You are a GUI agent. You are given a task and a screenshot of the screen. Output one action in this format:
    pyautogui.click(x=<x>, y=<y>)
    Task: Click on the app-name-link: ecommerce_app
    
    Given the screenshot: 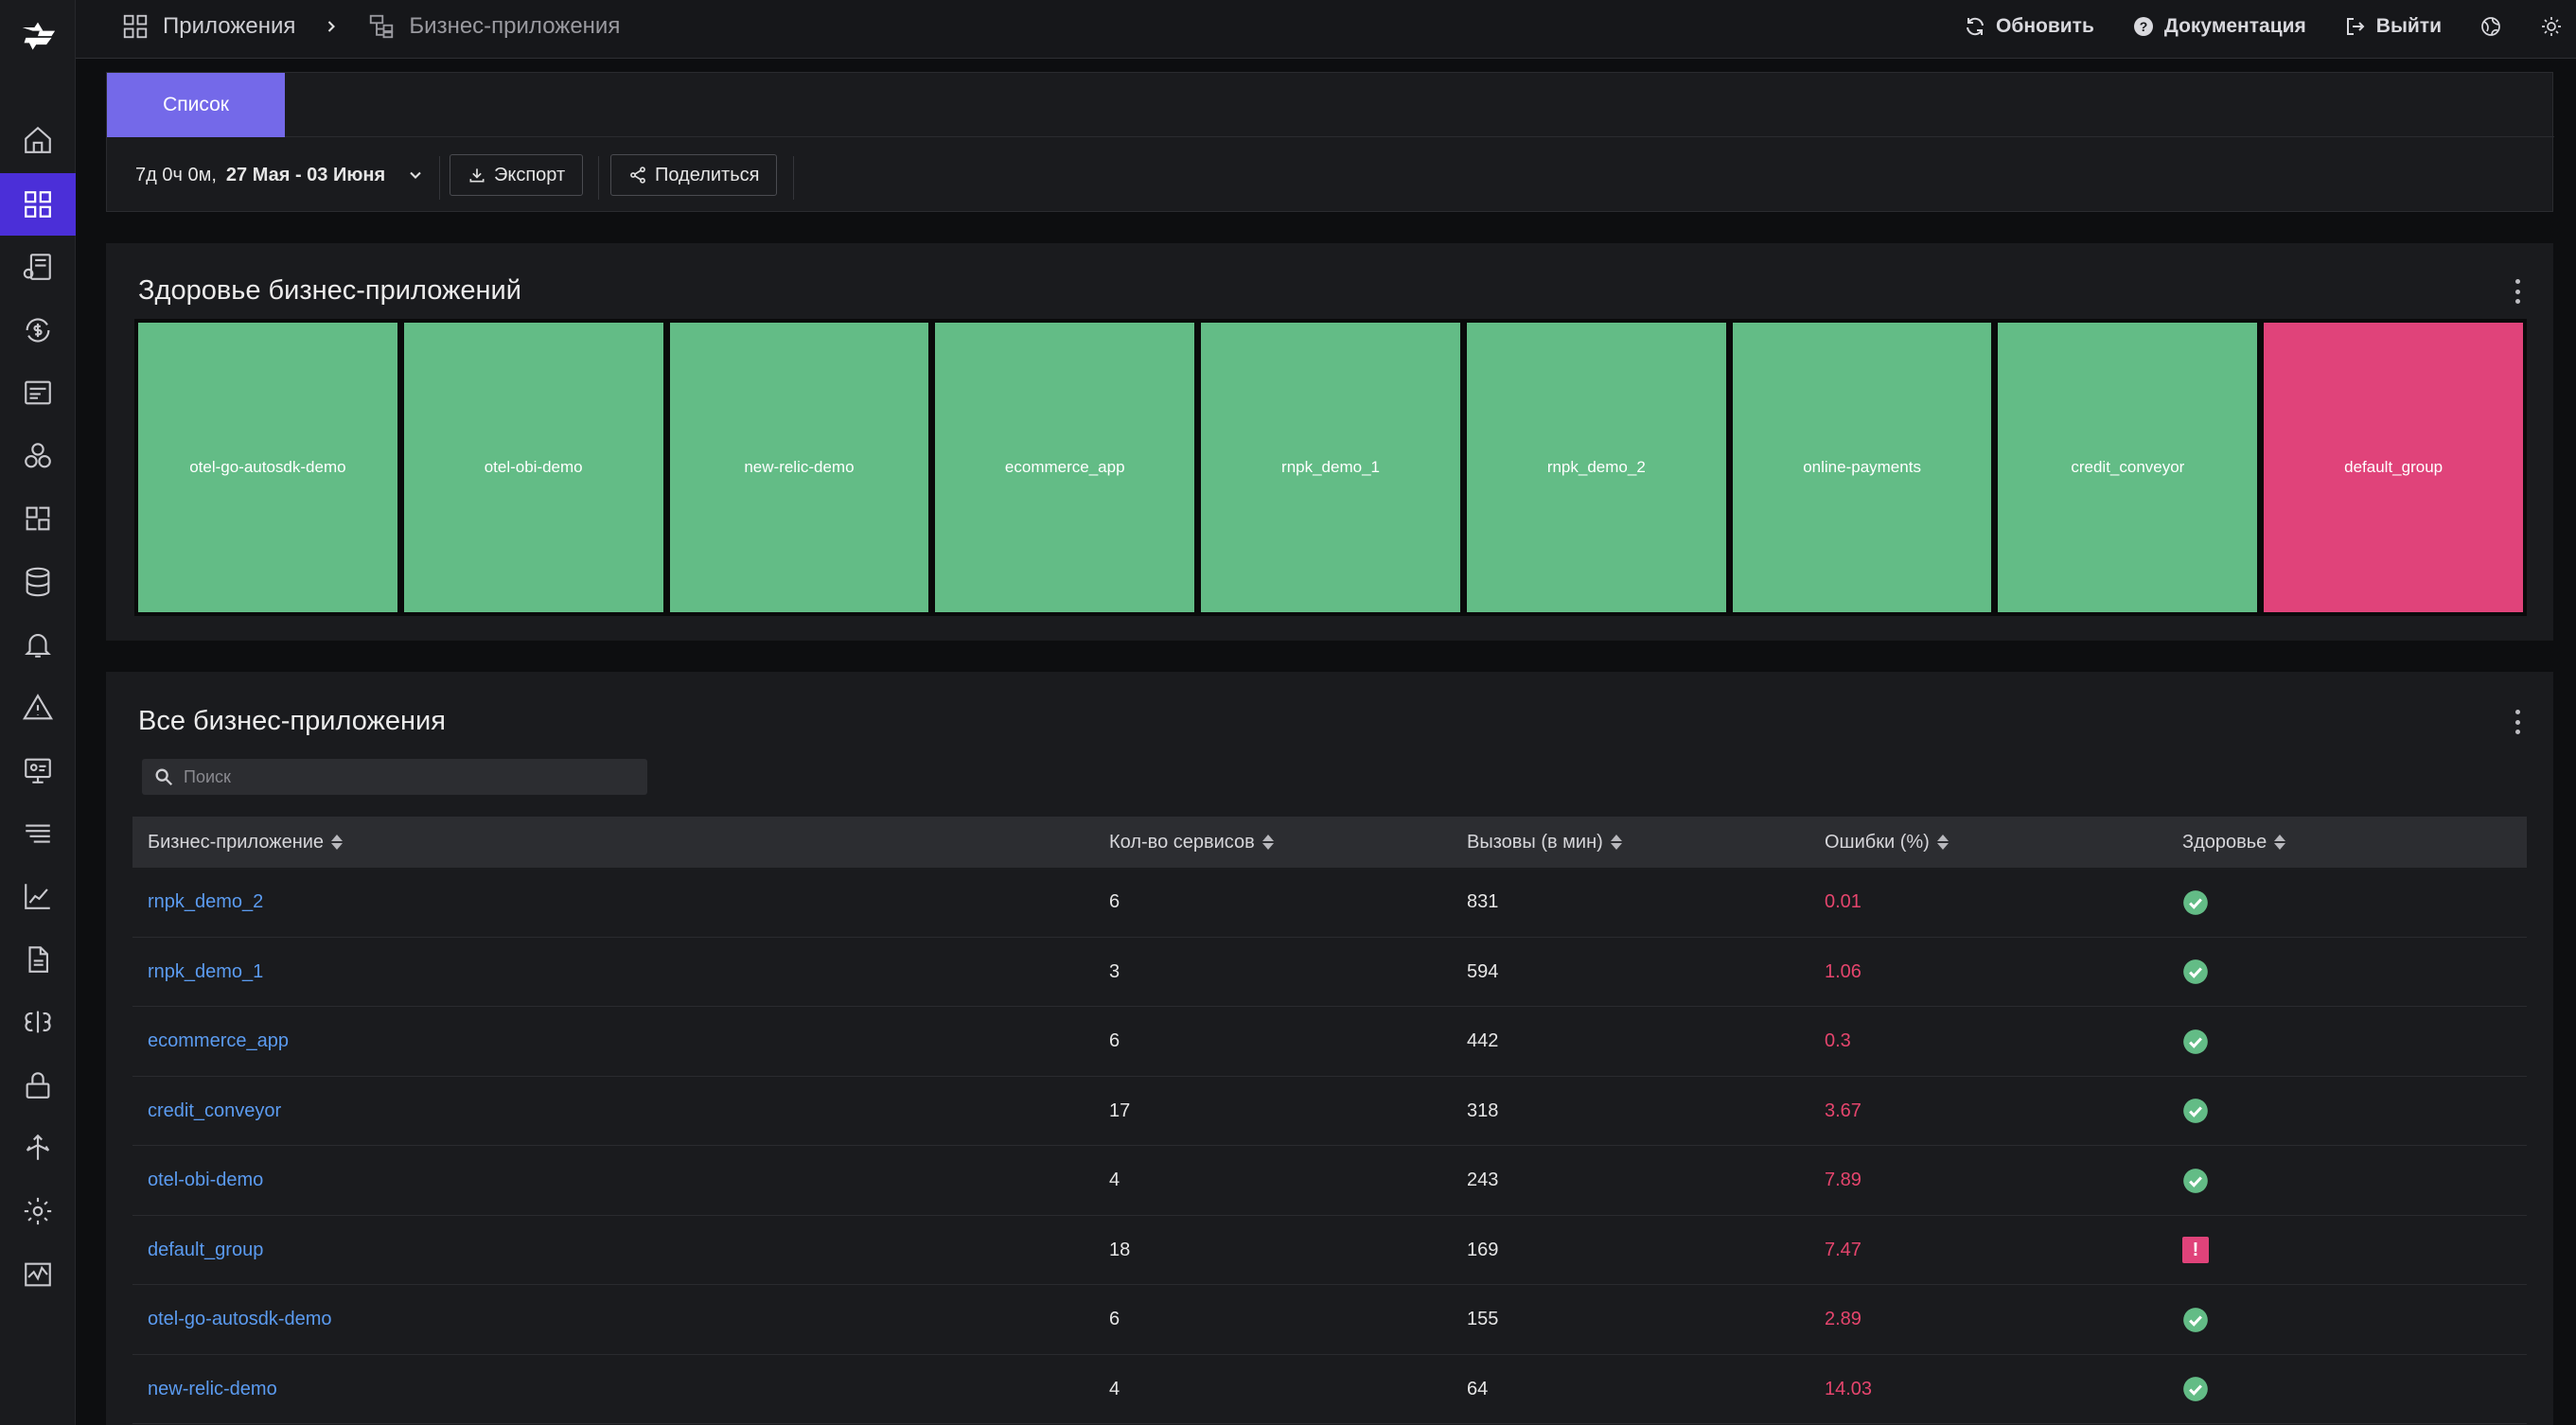 What is the action you would take?
    pyautogui.click(x=218, y=1041)
    